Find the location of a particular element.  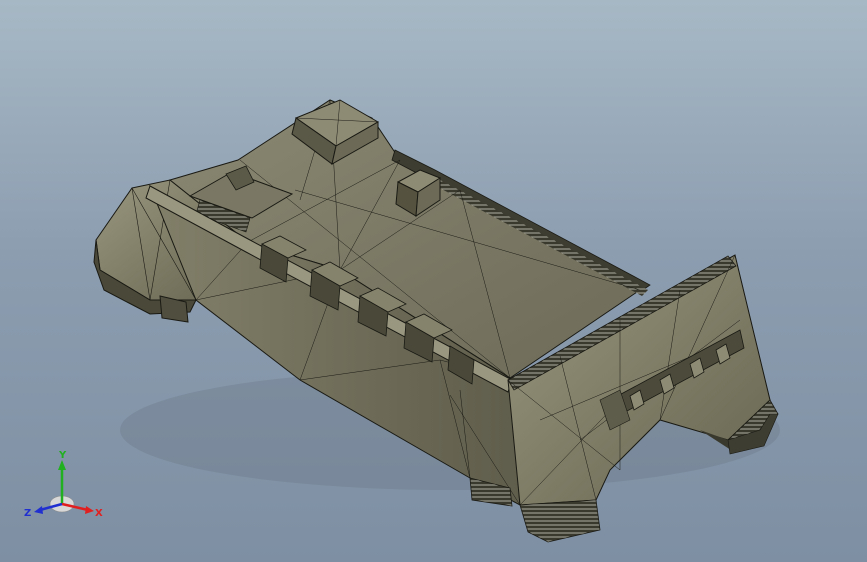

y-axis-label: Y is located at coordinates (62, 455).